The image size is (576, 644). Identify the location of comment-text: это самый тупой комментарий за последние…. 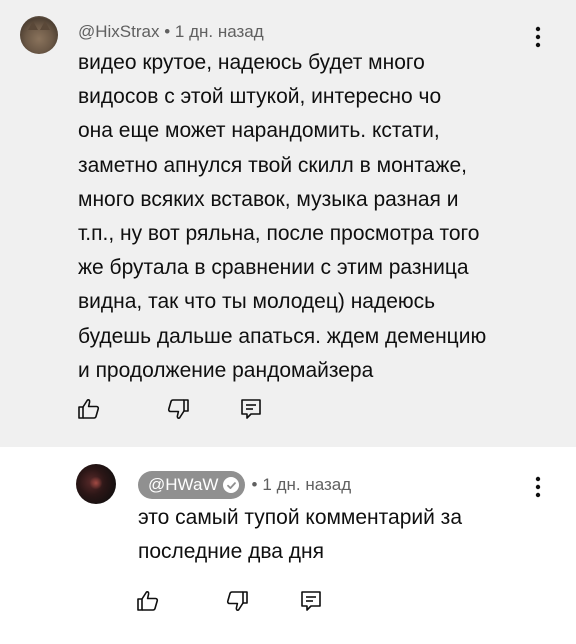
(300, 535).